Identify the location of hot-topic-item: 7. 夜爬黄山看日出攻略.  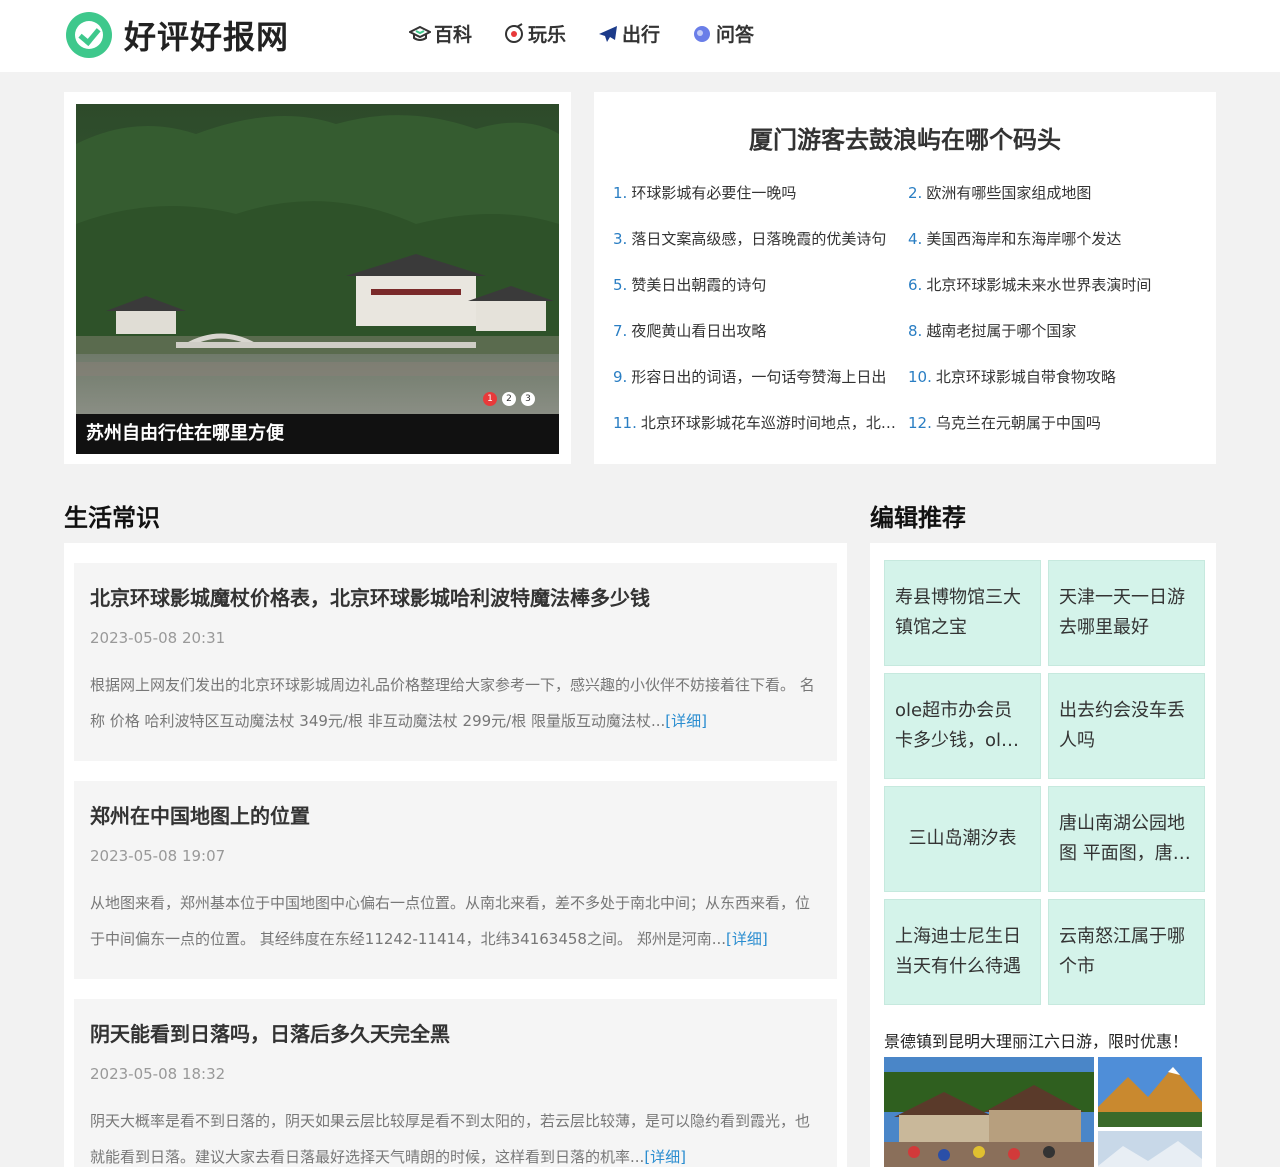
(760, 343).